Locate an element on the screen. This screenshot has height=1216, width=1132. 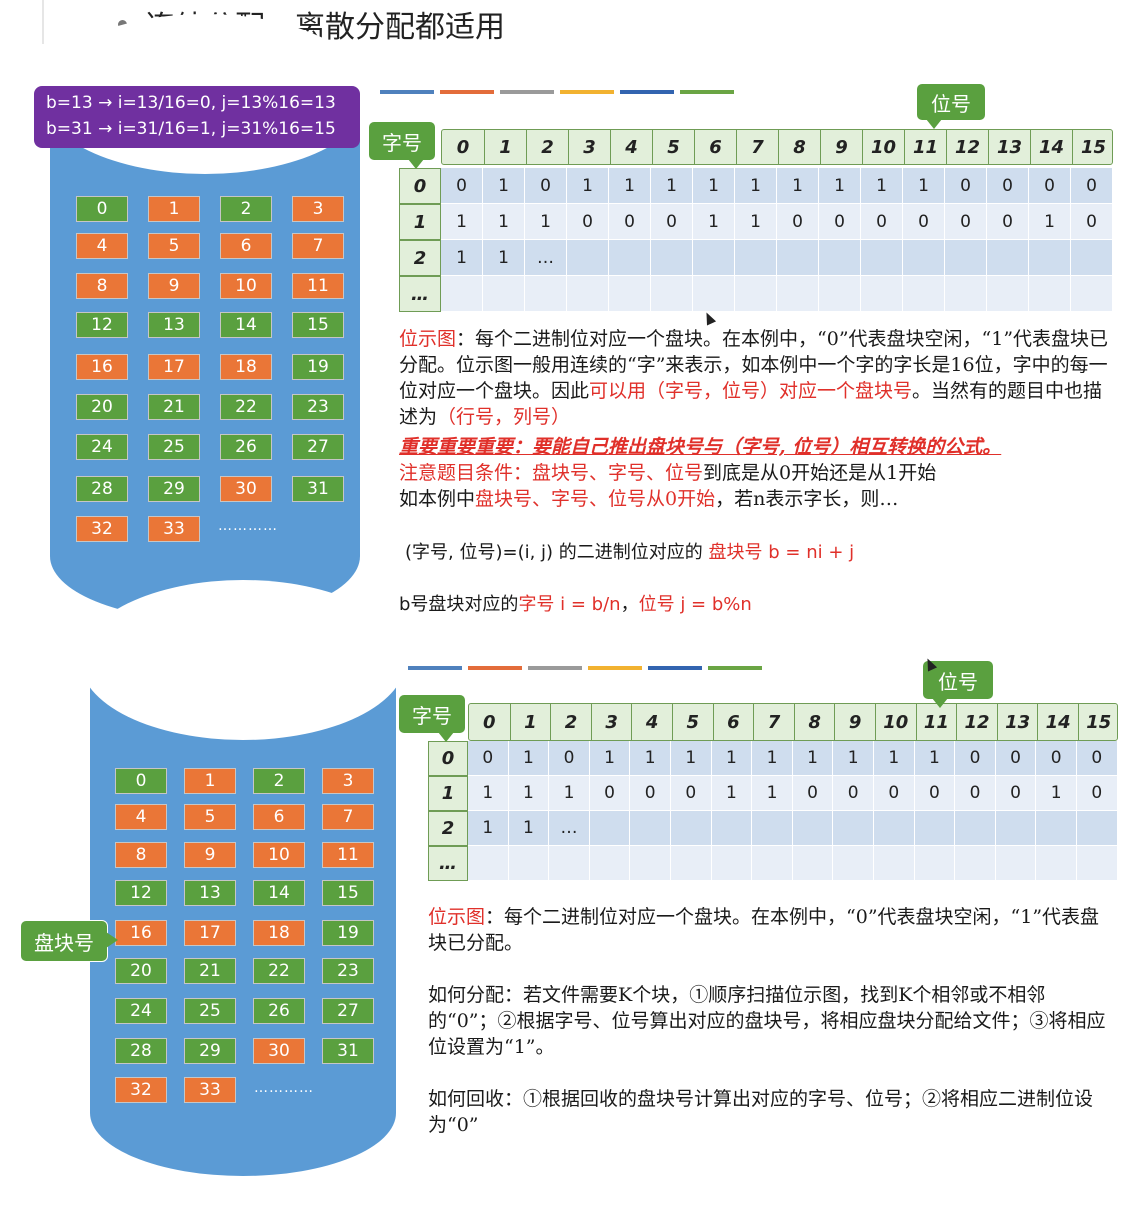
bit-header-1: 1 is located at coordinates (530, 722).